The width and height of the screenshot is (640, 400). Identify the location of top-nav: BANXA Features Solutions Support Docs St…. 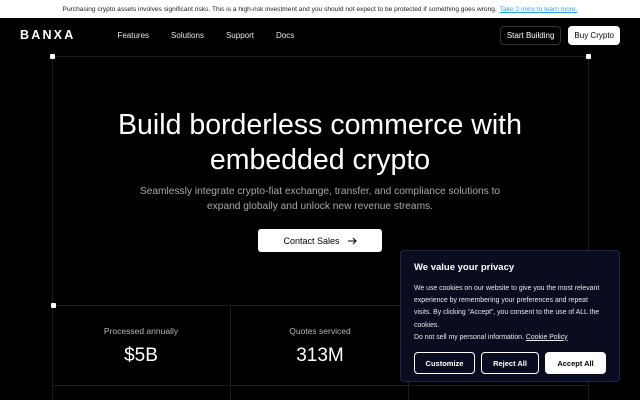
(320, 35).